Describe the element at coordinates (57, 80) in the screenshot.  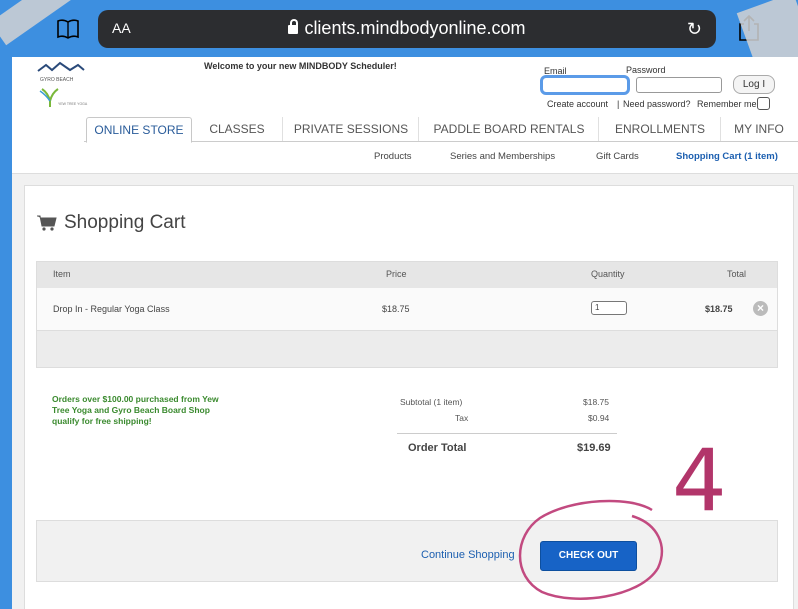
I see `logo-text-gyro: GYRO BEACH` at that location.